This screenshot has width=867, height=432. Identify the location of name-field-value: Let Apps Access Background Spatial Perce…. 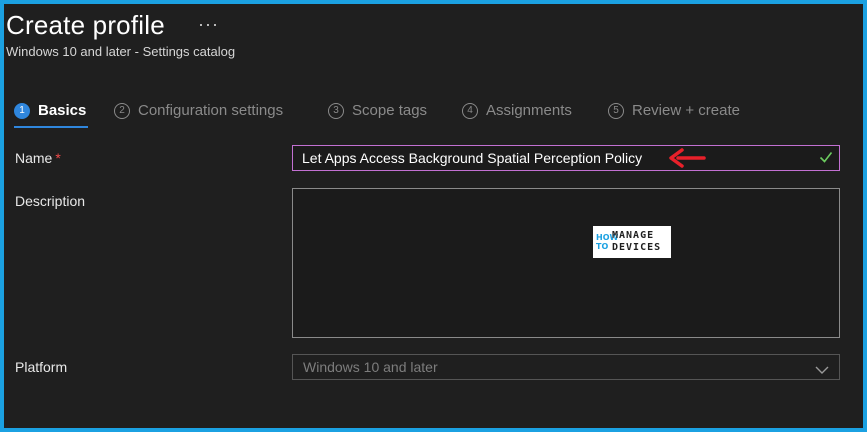
(472, 158).